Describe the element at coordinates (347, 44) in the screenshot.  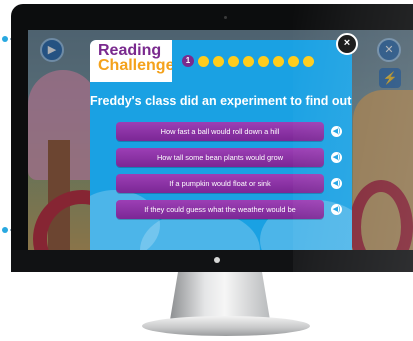
I see `modal-close-icon: ×` at that location.